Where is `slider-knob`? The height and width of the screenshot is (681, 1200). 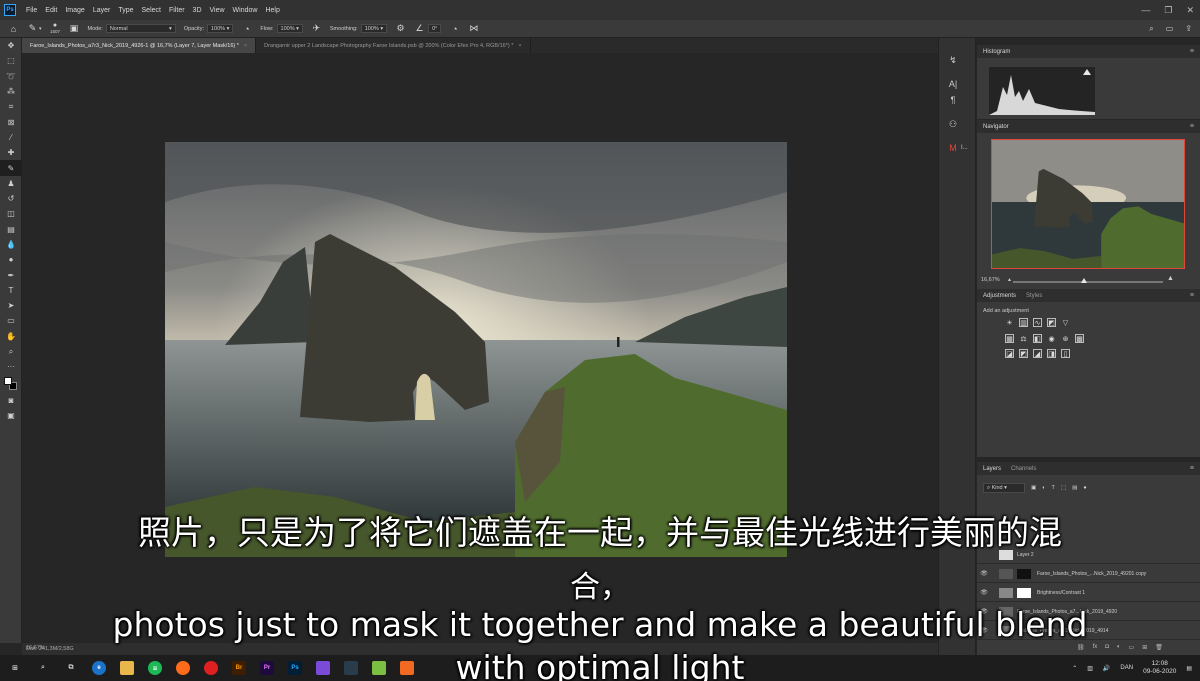
slider-knob is located at coordinates (1084, 280).